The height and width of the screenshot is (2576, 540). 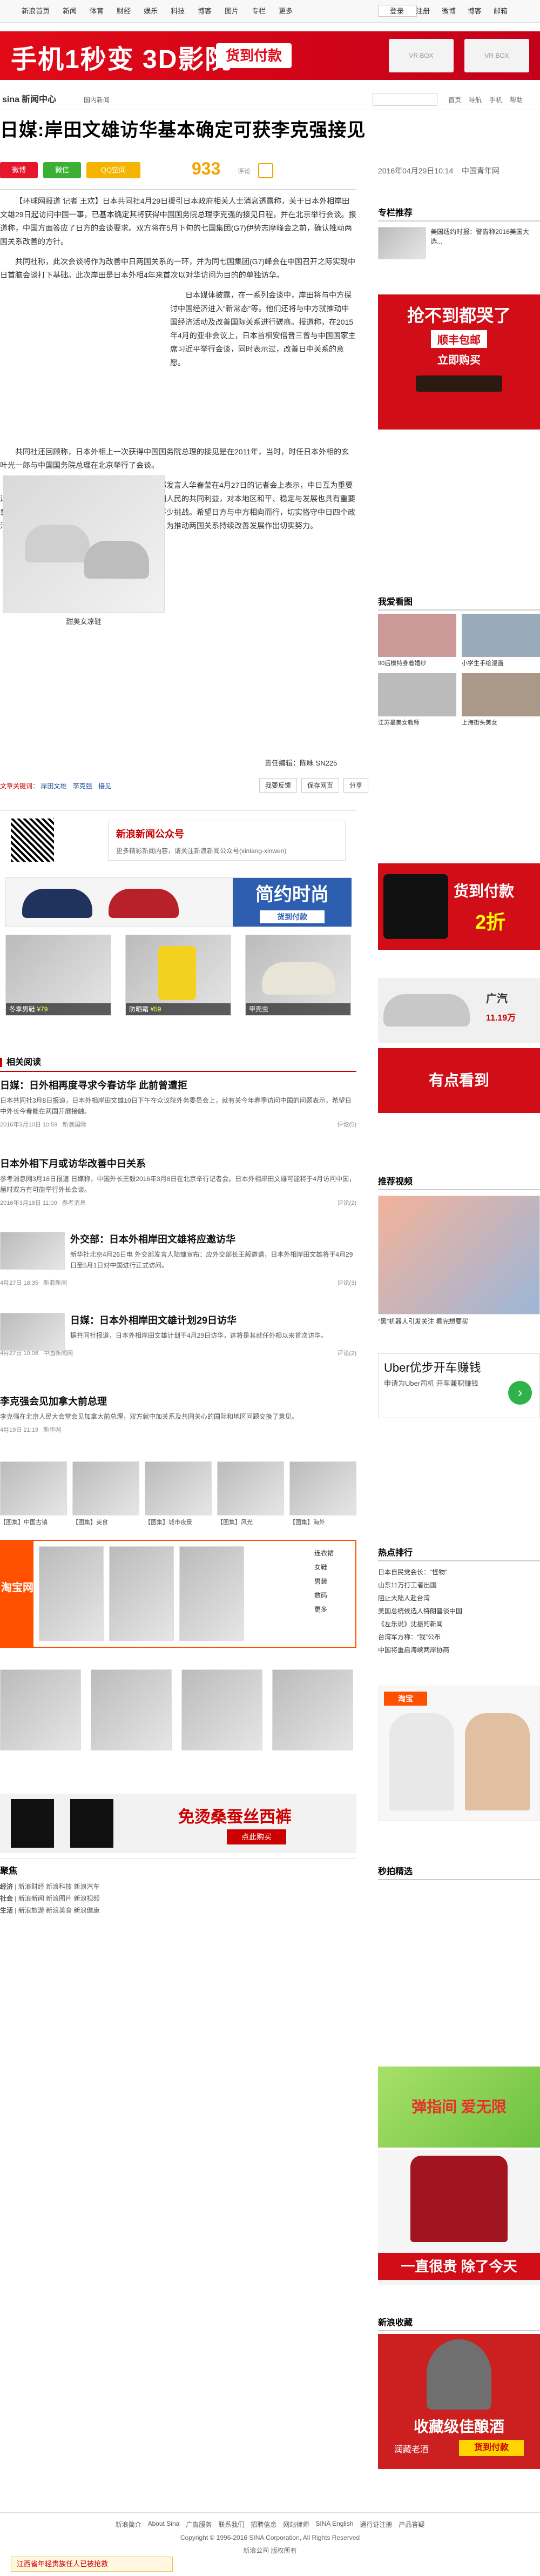 What do you see at coordinates (475, 100) in the screenshot?
I see `header-link-nav: 导航` at bounding box center [475, 100].